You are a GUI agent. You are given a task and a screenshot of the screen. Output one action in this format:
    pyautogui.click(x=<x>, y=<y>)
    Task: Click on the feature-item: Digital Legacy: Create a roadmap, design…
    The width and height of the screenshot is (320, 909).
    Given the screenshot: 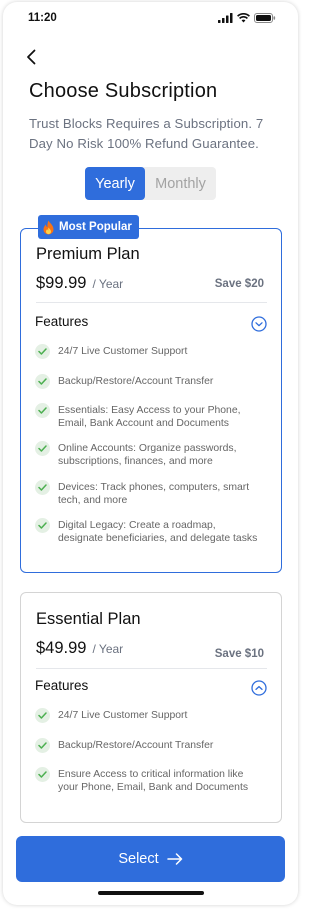 What is the action you would take?
    pyautogui.click(x=146, y=531)
    